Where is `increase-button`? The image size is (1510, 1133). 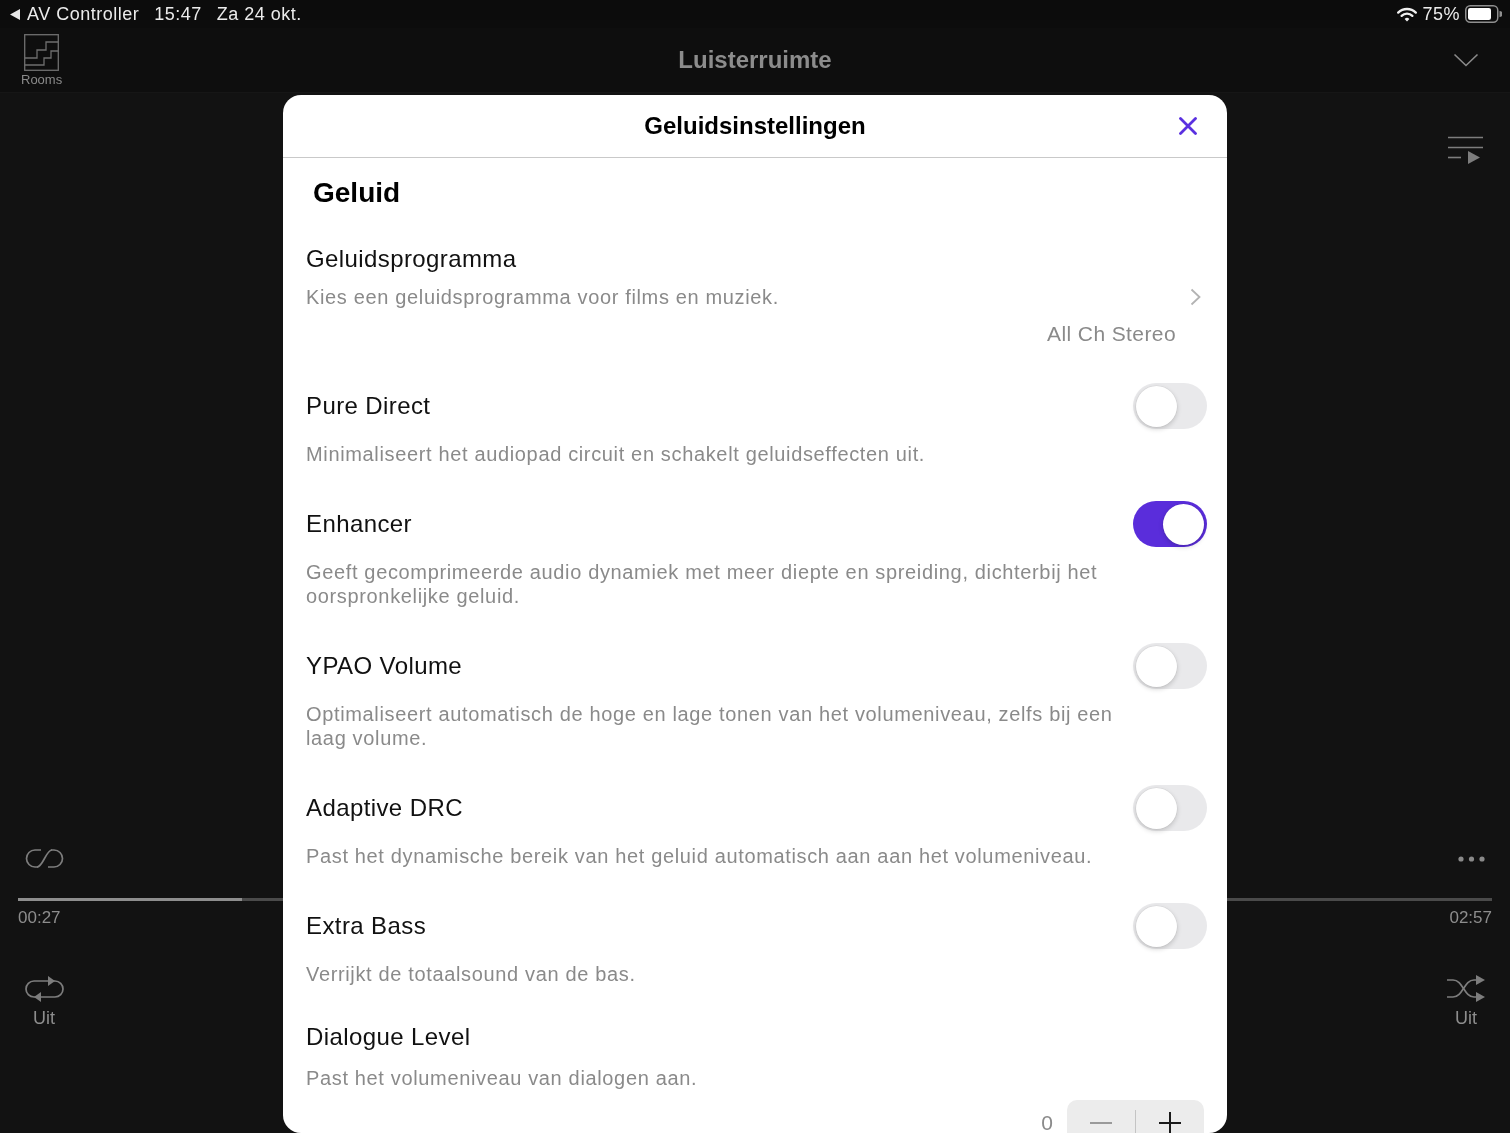 increase-button is located at coordinates (1170, 1116).